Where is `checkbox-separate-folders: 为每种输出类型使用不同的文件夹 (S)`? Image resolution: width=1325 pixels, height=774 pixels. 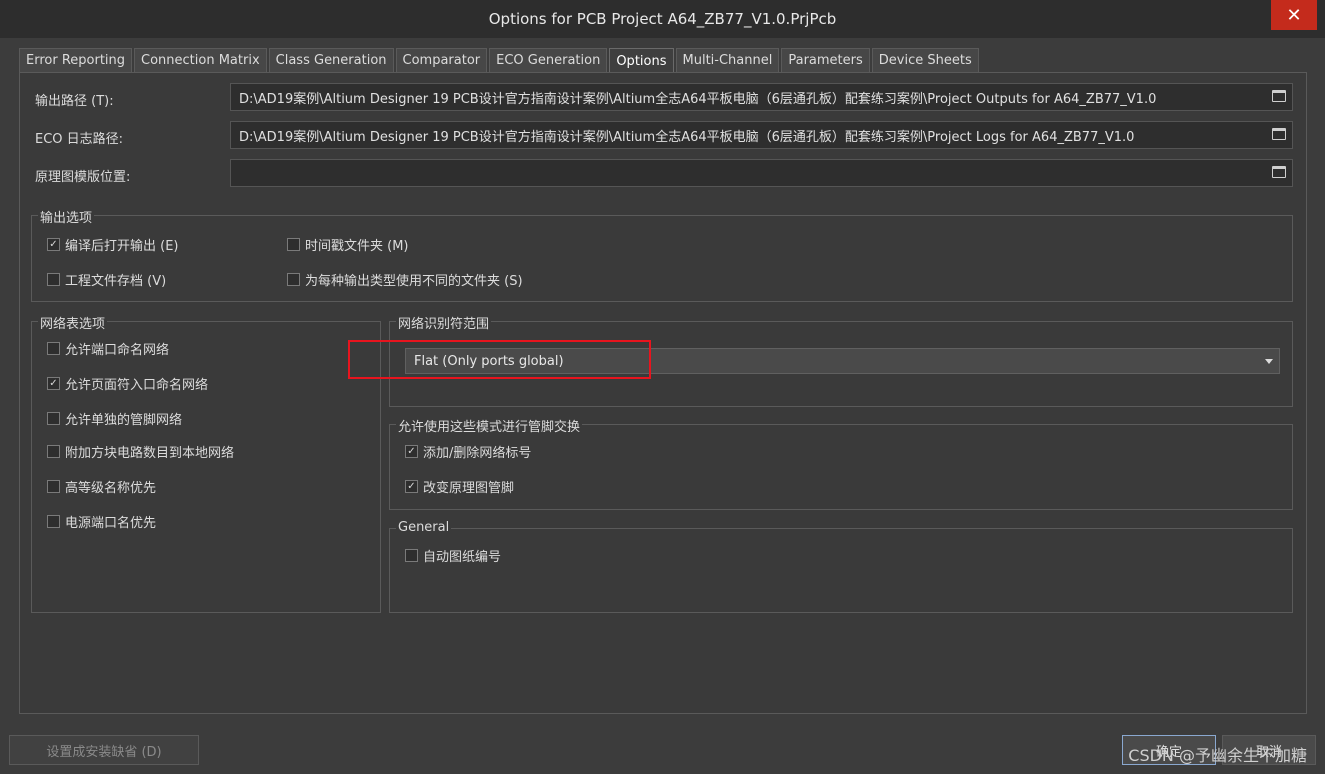 checkbox-separate-folders: 为每种输出类型使用不同的文件夹 (S) is located at coordinates (405, 279).